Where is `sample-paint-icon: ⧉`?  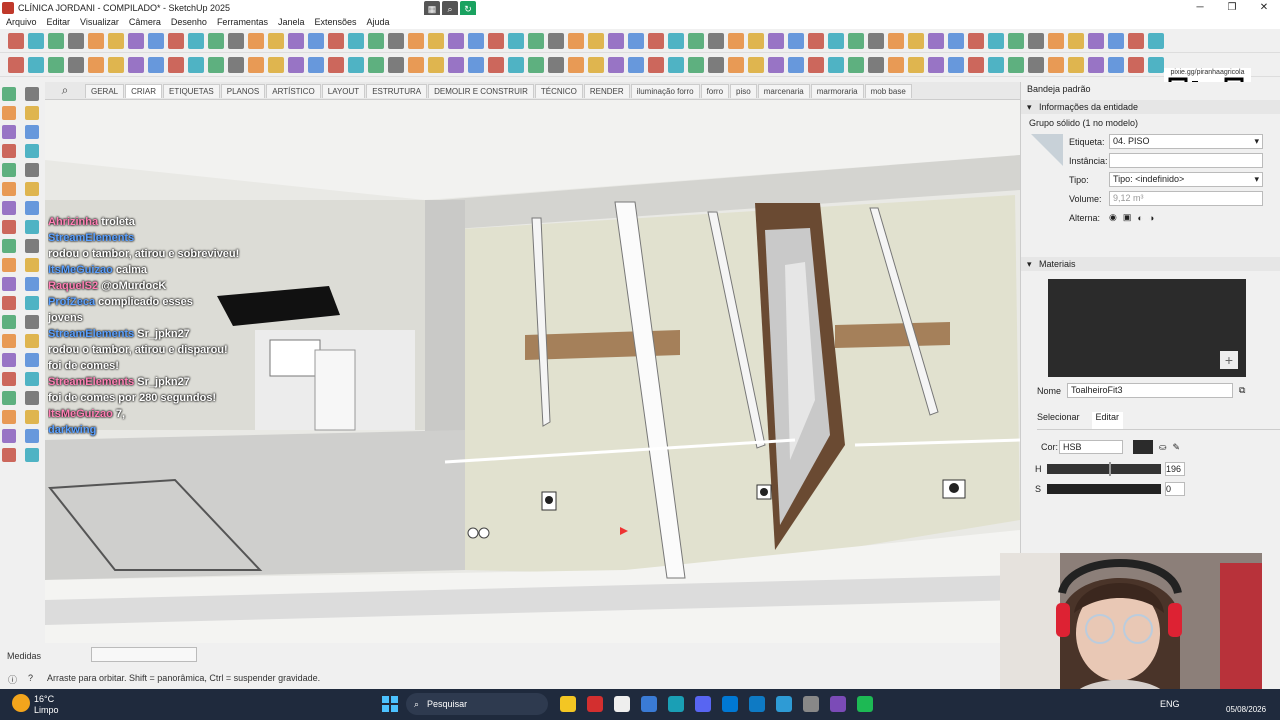
sample-paint-icon: ⧉ is located at coordinates (1242, 390).